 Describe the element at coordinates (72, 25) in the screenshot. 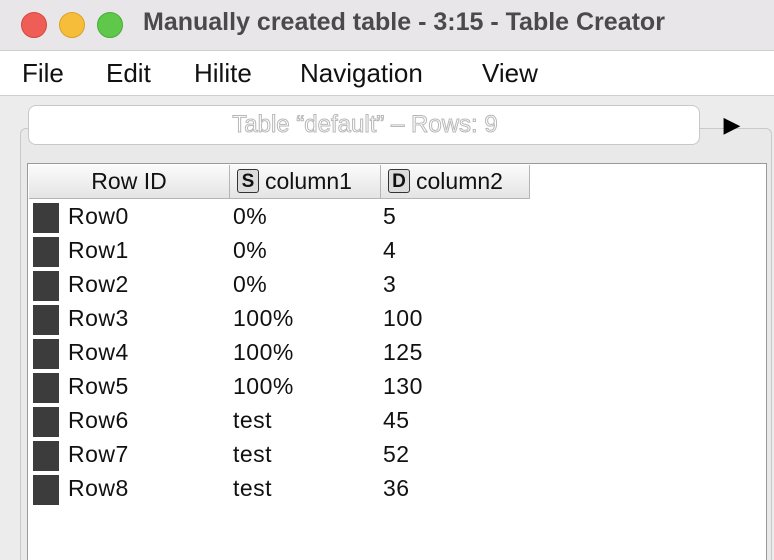

I see `minimize-window-button` at that location.